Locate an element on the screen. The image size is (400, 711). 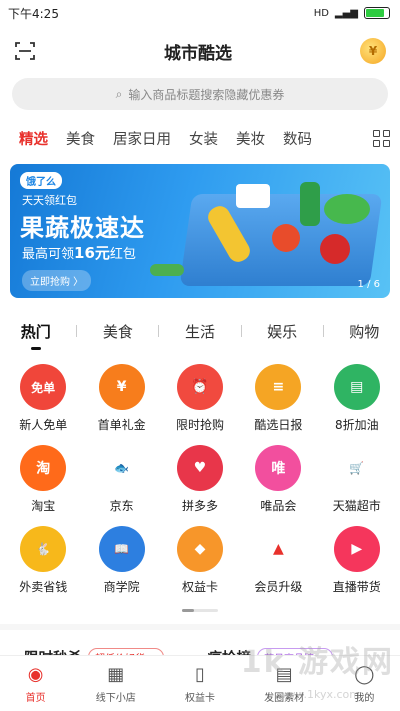
feature-label: 新人免单 is located at coordinates (43, 425).